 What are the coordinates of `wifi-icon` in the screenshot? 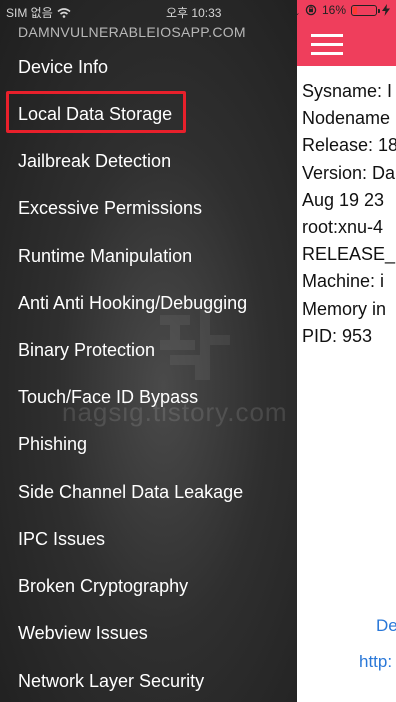 It's located at (64, 12).